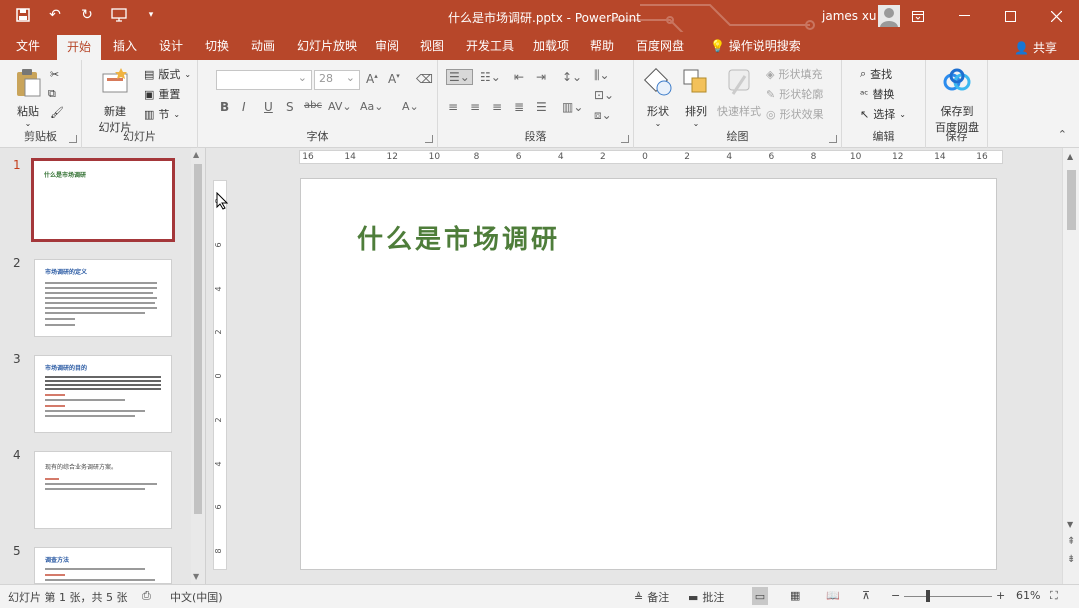 The image size is (1079, 608). I want to click on ribbon-display-options-icon, so click(918, 16).